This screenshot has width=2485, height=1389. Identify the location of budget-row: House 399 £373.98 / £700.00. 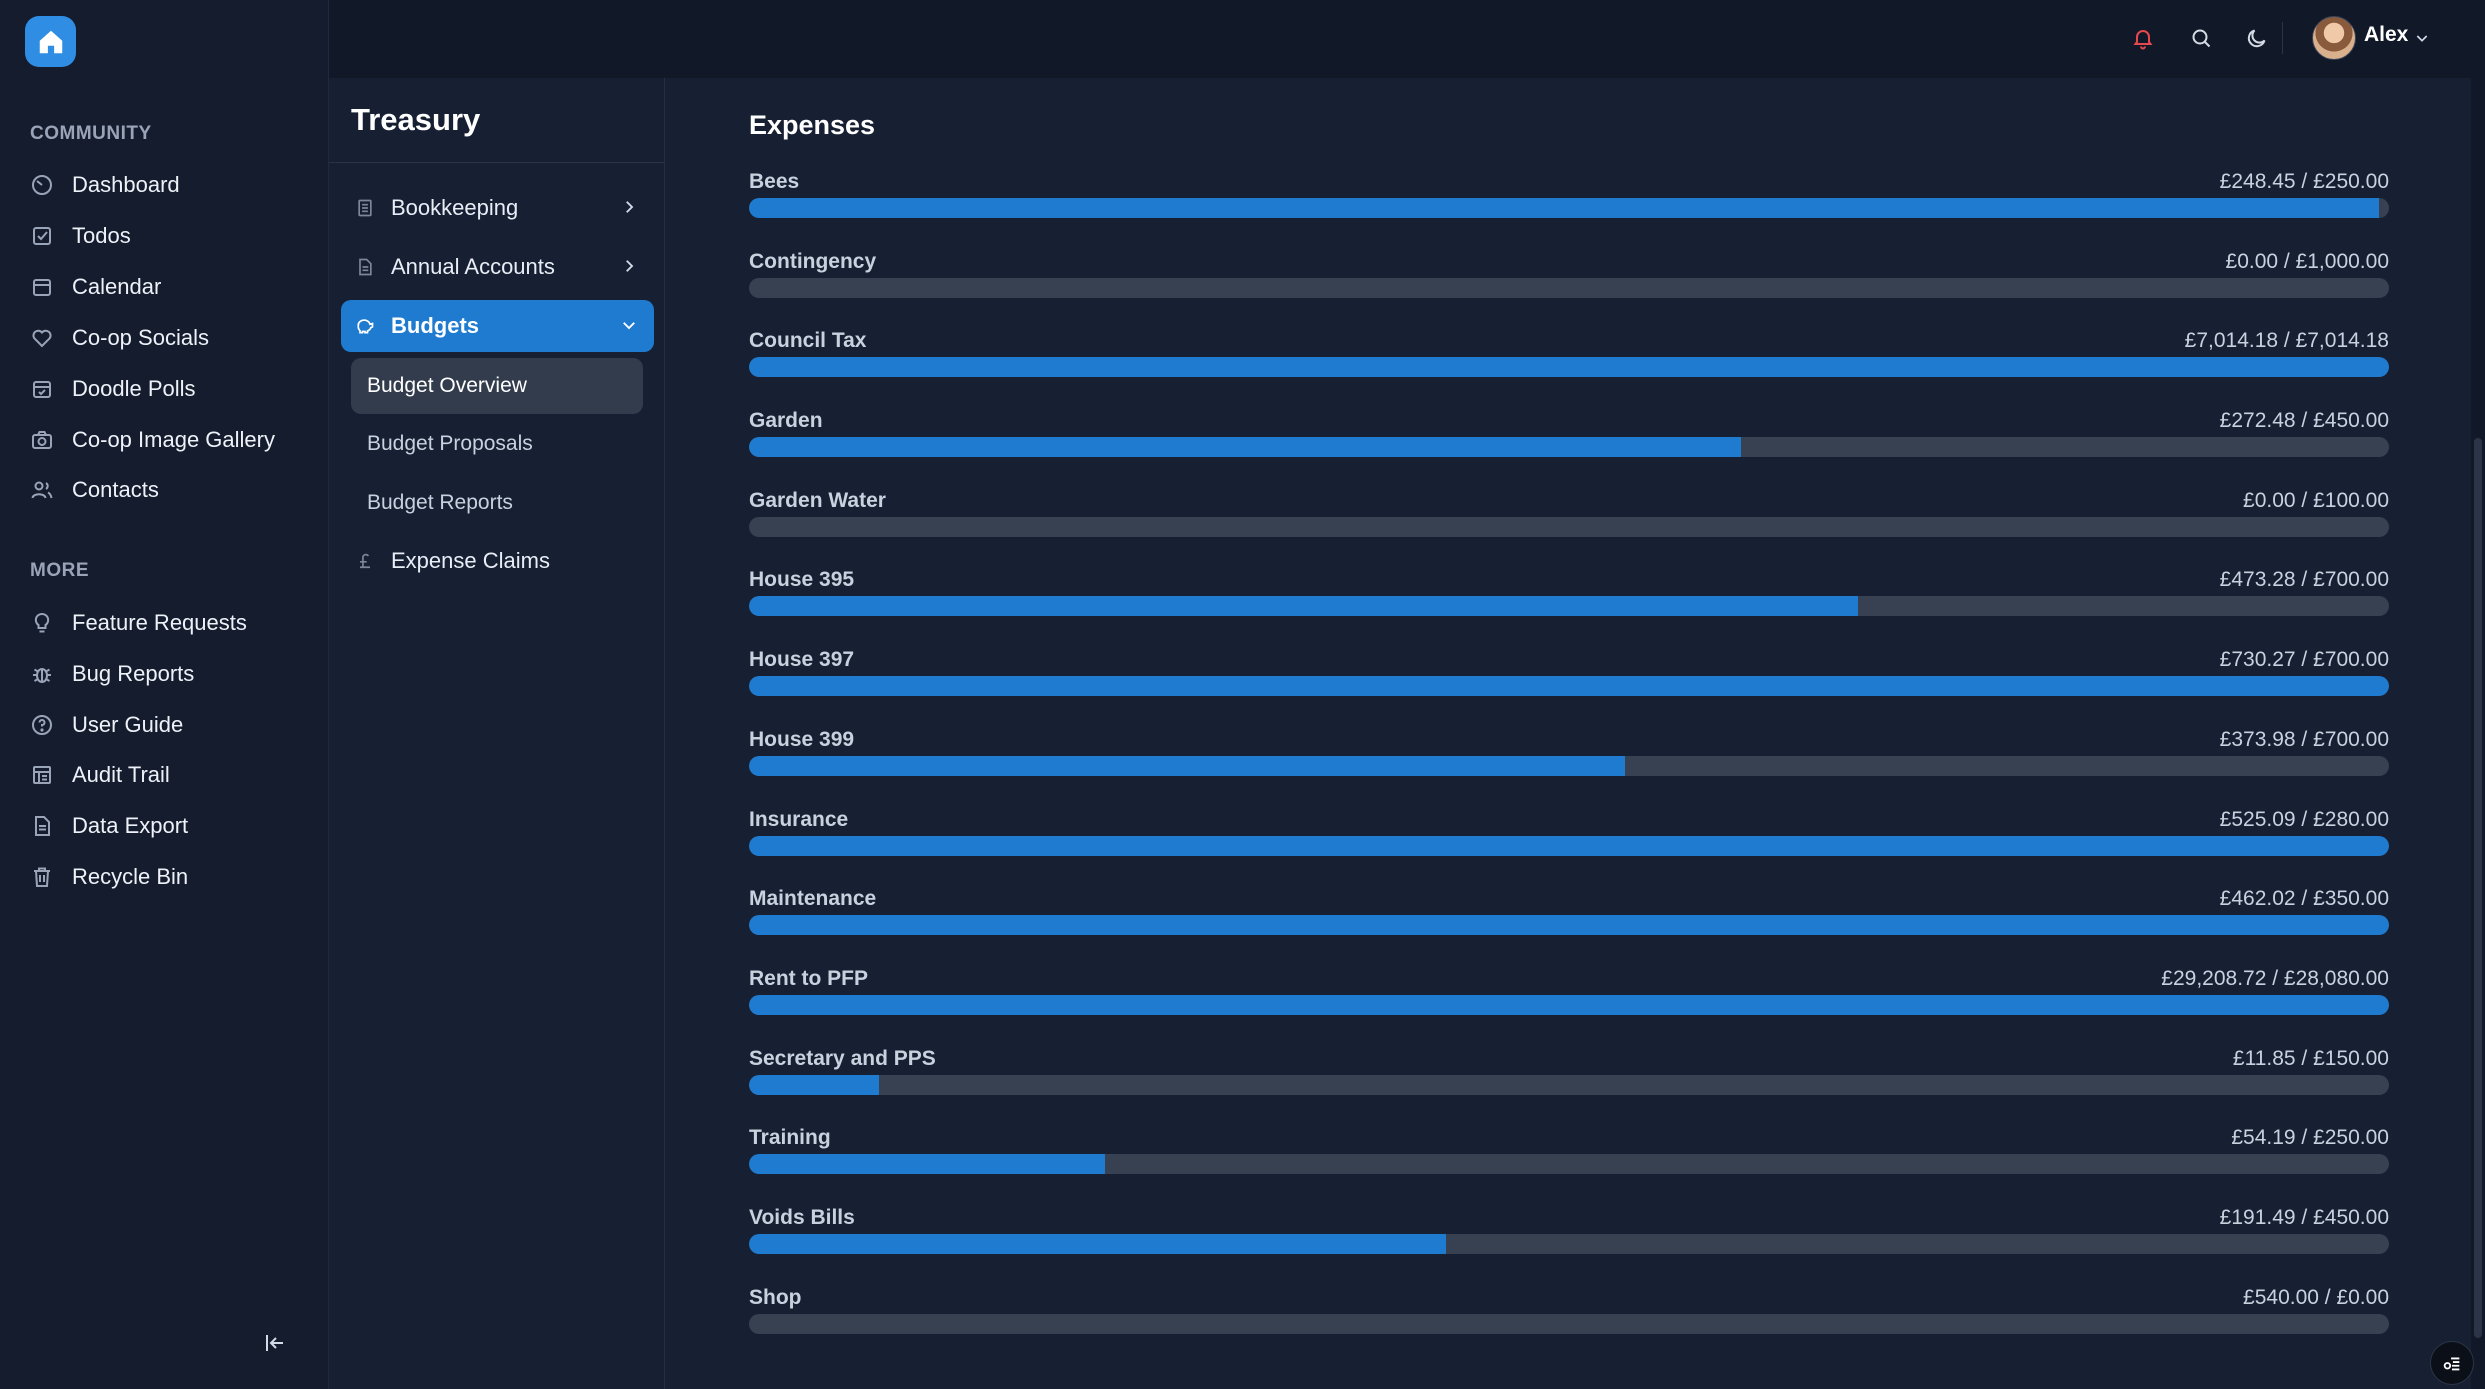
(1569, 768).